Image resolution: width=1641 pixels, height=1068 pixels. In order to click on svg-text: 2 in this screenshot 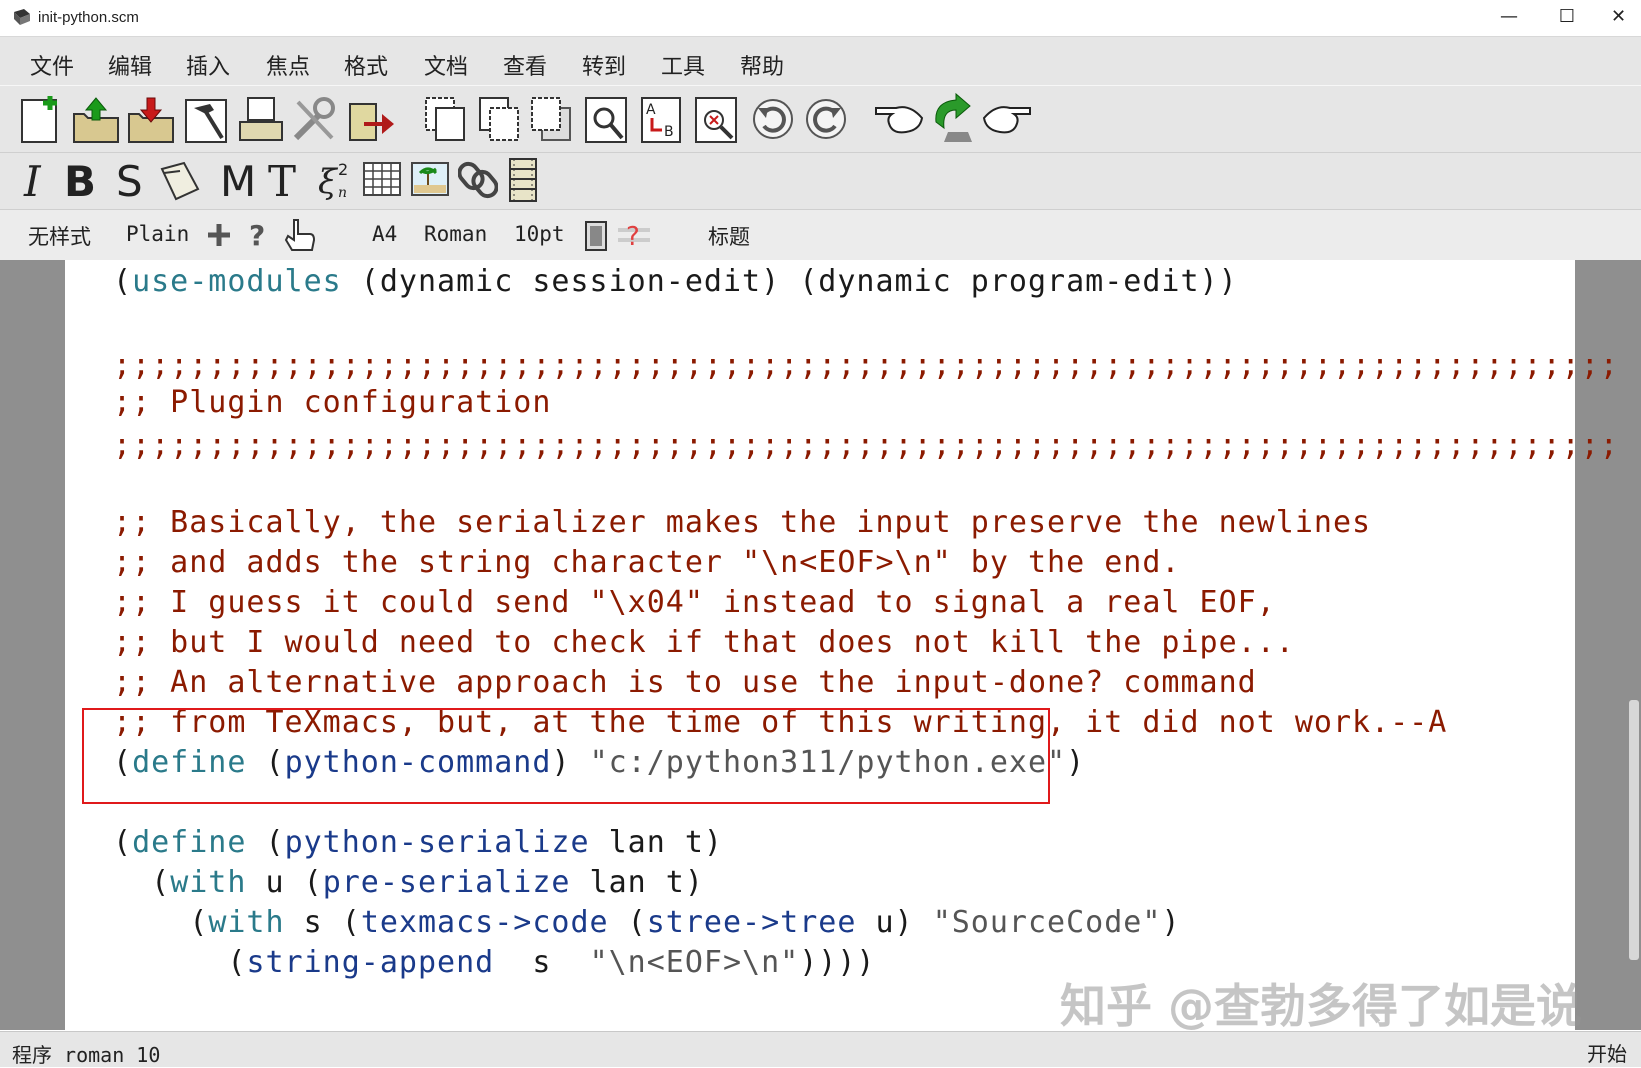, I will do `click(343, 169)`.